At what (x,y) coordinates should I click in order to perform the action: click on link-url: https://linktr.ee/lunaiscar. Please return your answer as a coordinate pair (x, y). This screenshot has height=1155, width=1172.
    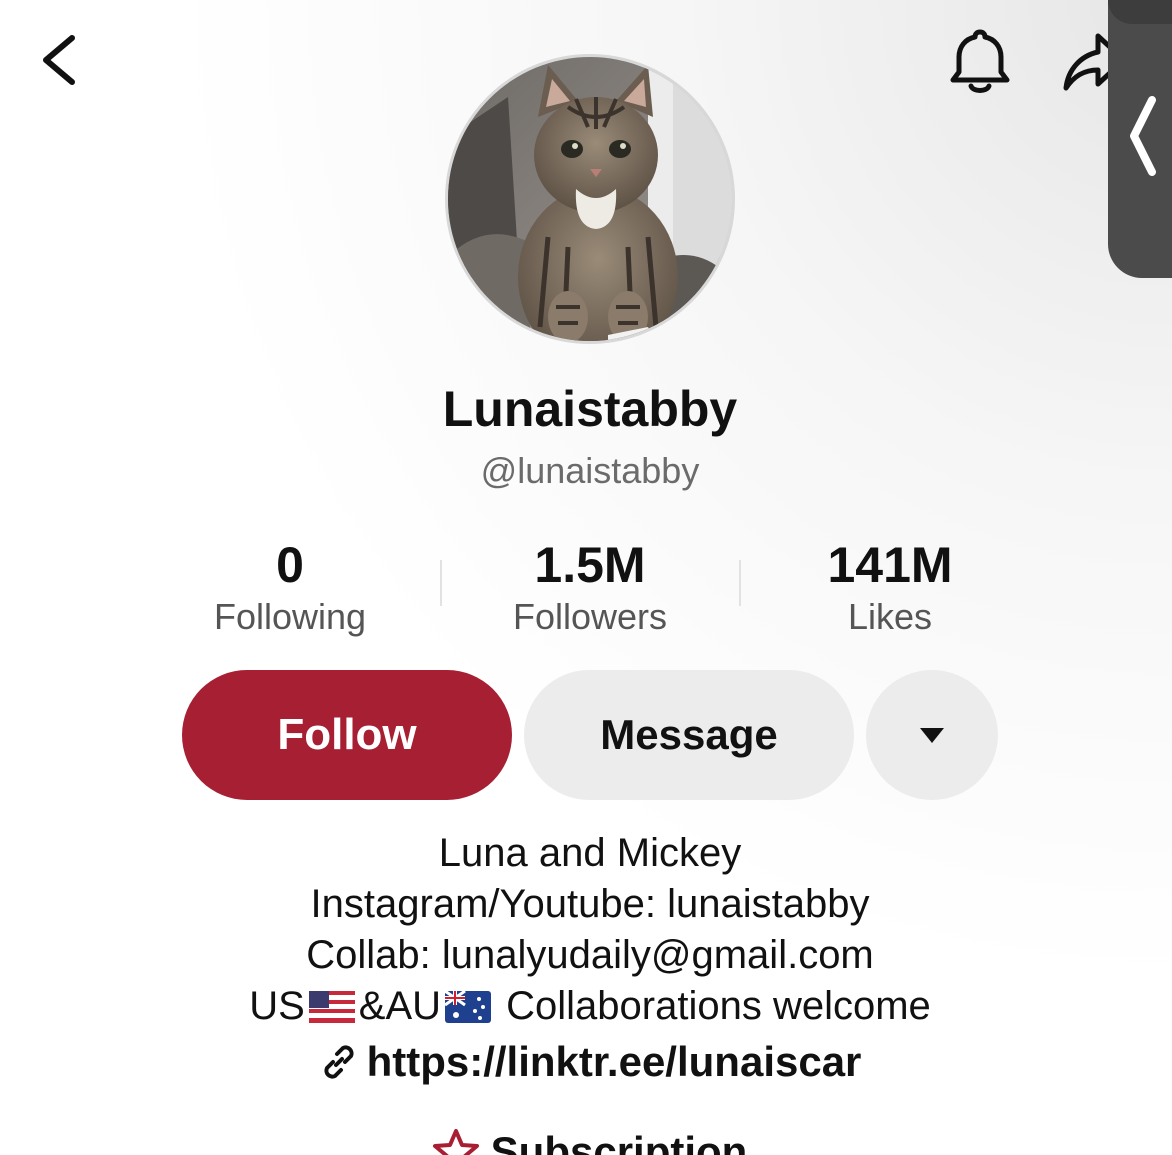
    Looking at the image, I should click on (614, 1061).